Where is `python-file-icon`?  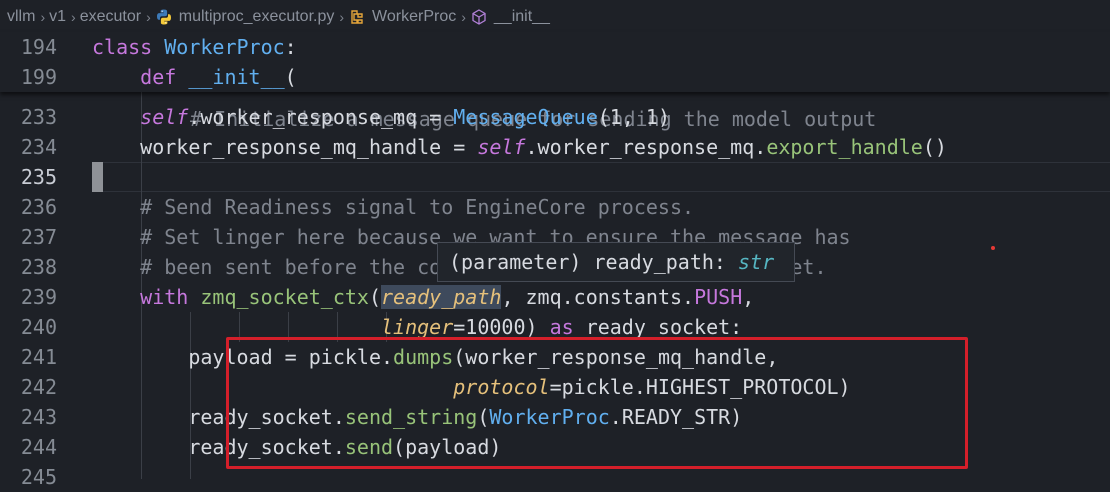 python-file-icon is located at coordinates (163, 17).